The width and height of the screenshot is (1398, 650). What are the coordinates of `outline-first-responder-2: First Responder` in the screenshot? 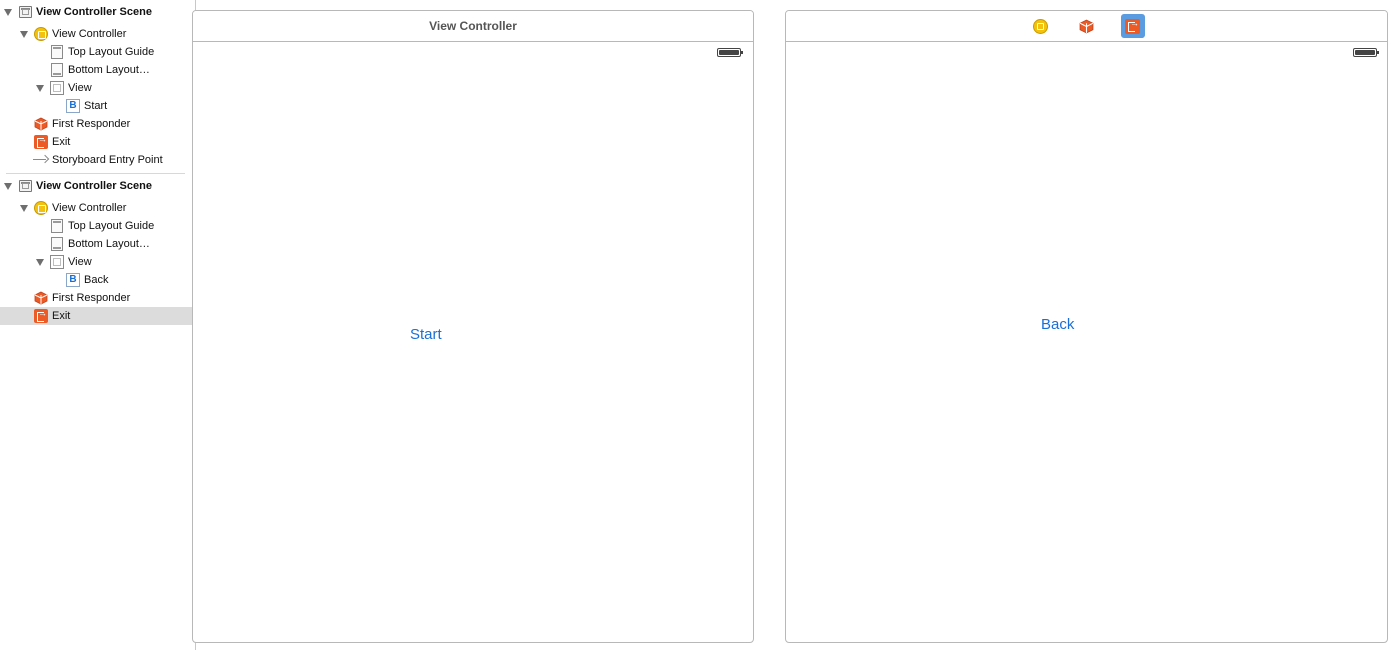 It's located at (97, 298).